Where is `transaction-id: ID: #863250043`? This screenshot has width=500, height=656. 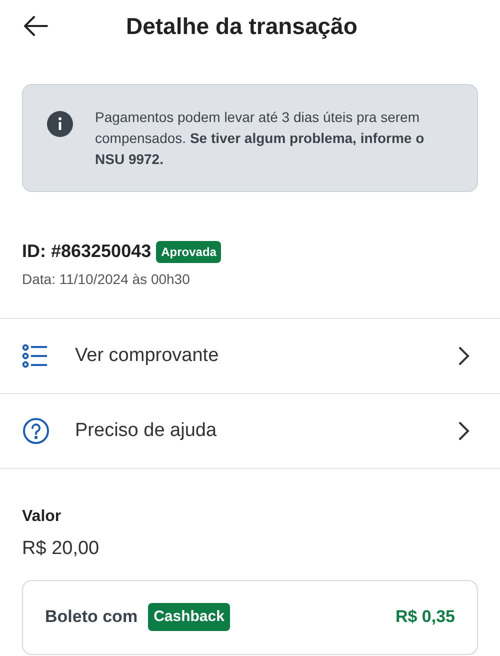
transaction-id: ID: #863250043 is located at coordinates (87, 251).